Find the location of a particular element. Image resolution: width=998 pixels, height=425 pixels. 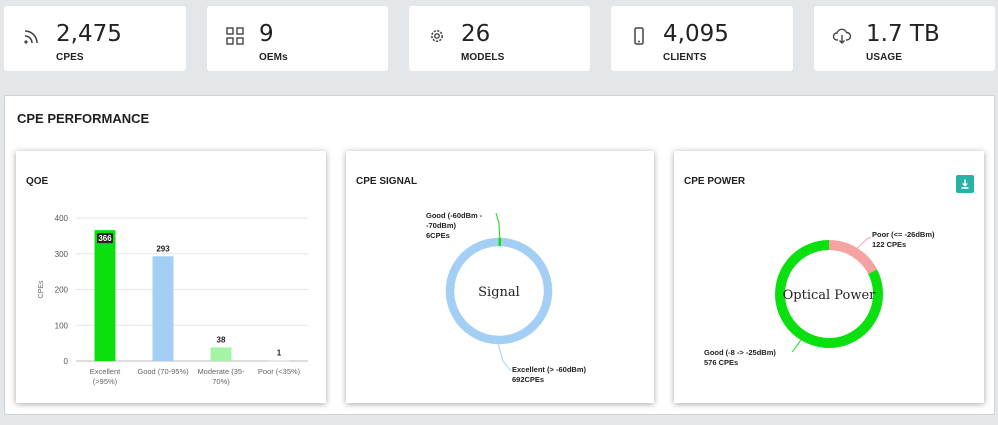

stat-label: CLIENTS is located at coordinates (685, 57).